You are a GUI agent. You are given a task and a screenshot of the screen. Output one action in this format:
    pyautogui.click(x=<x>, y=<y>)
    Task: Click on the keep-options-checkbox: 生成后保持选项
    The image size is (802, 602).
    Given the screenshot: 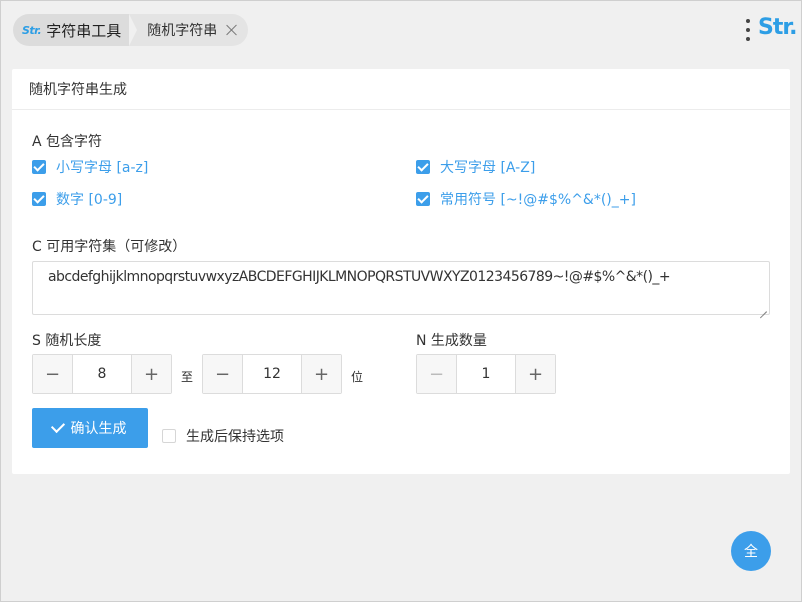 What is the action you would take?
    pyautogui.click(x=223, y=436)
    